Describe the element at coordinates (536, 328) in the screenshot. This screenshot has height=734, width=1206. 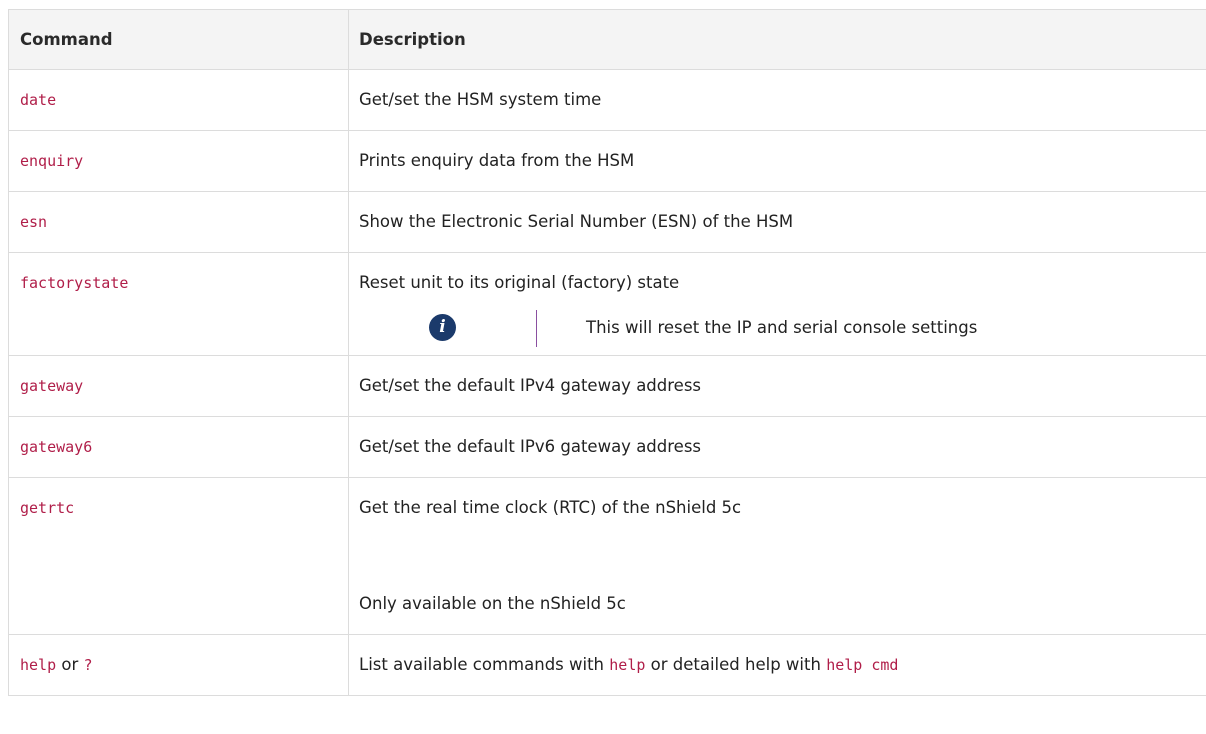
I see `note-divider` at that location.